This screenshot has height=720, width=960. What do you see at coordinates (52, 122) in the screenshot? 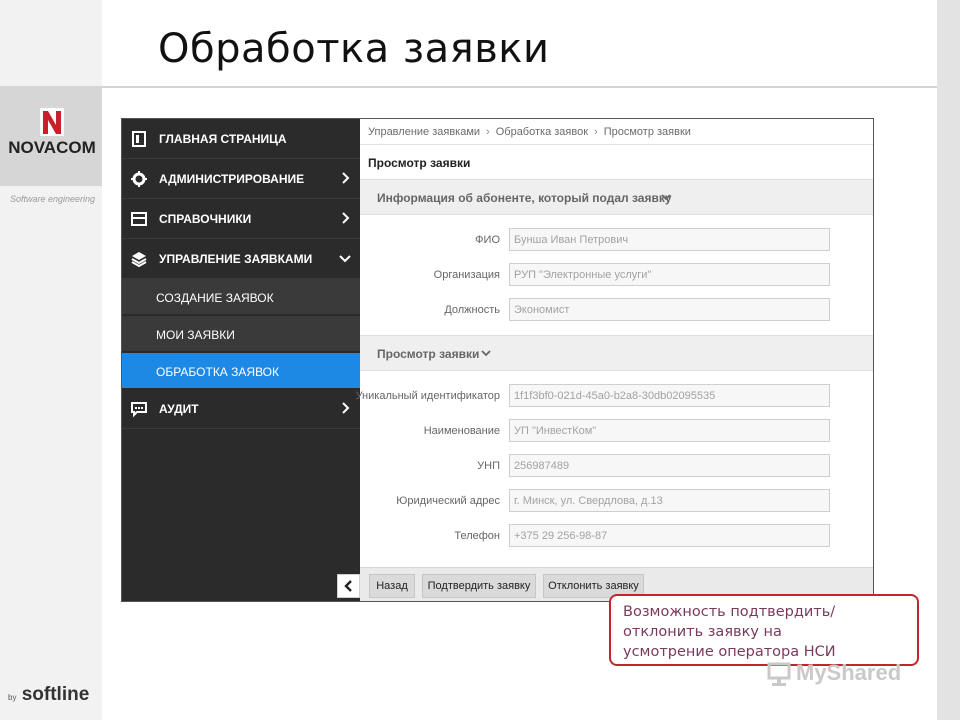
I see `novacom-n-icon` at bounding box center [52, 122].